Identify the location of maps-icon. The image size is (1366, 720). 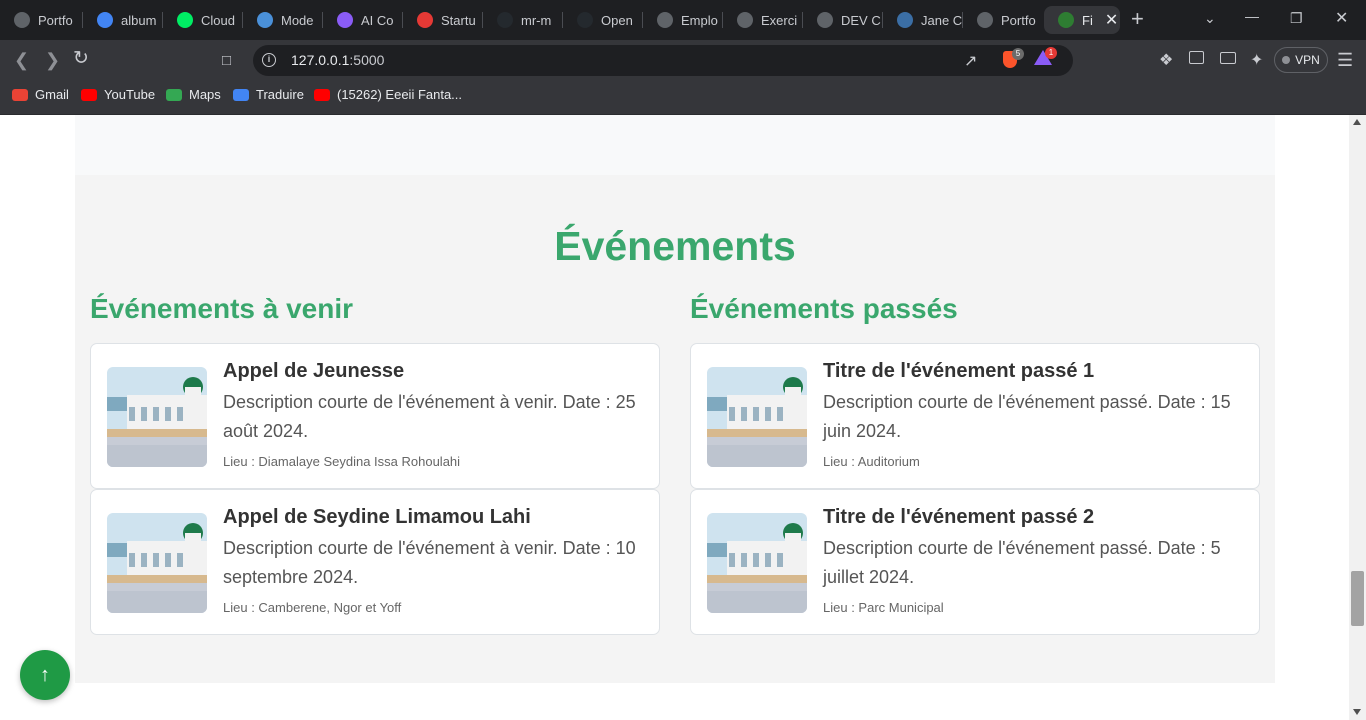
(174, 94).